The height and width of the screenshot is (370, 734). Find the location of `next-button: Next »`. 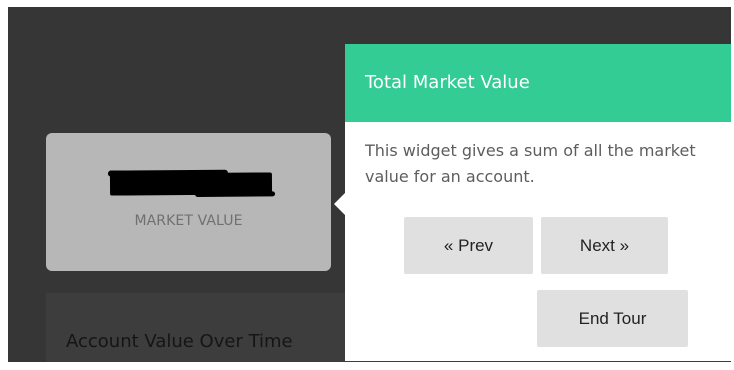

next-button: Next » is located at coordinates (604, 245).